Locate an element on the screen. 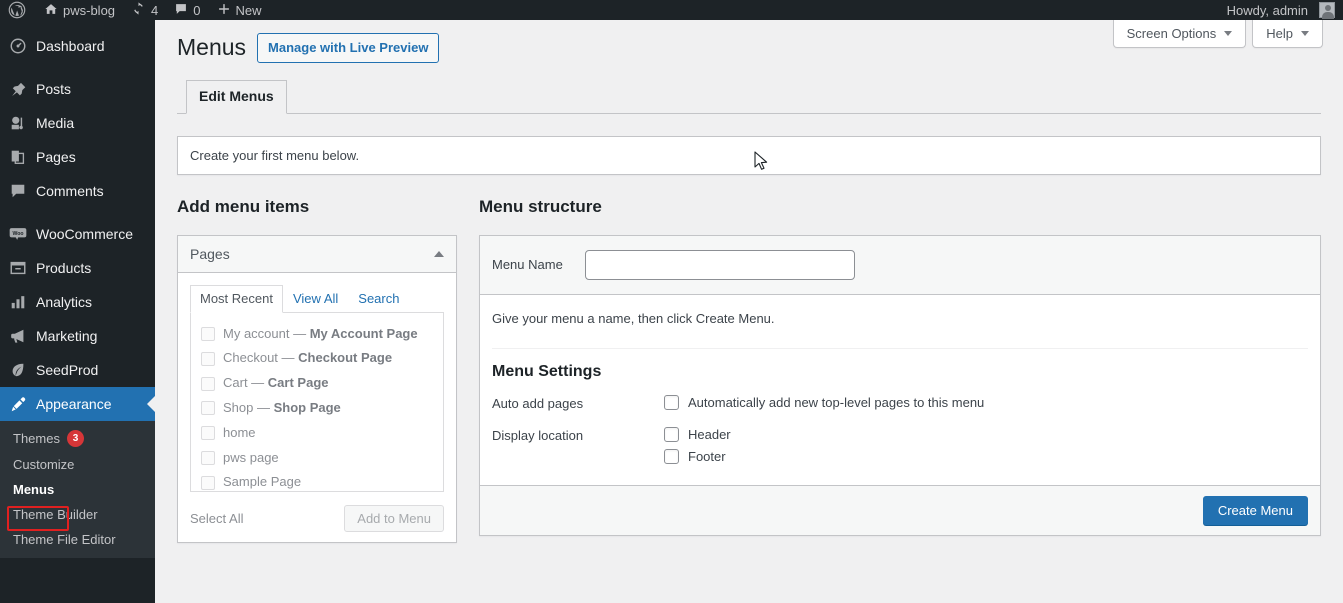 The image size is (1343, 603). sidebar-item-dashboard: Dashboard is located at coordinates (77, 46).